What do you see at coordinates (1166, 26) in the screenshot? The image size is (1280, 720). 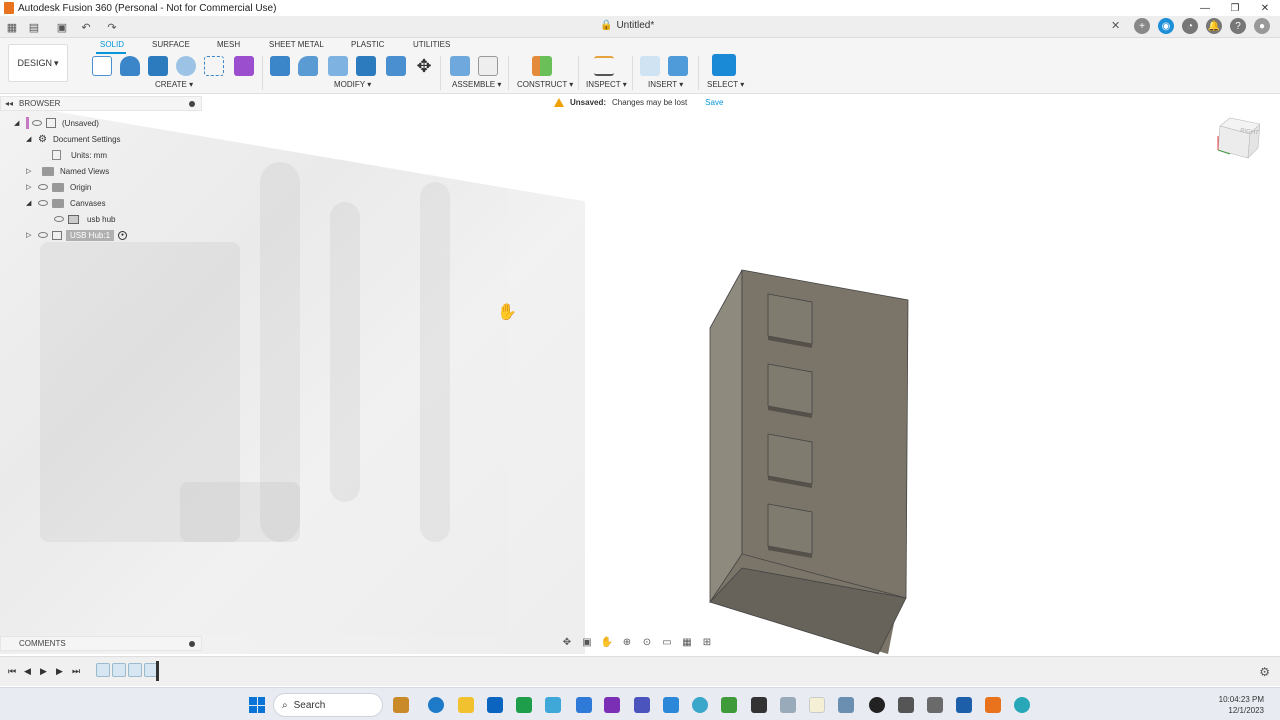 I see `data-panel-icon: ◉` at bounding box center [1166, 26].